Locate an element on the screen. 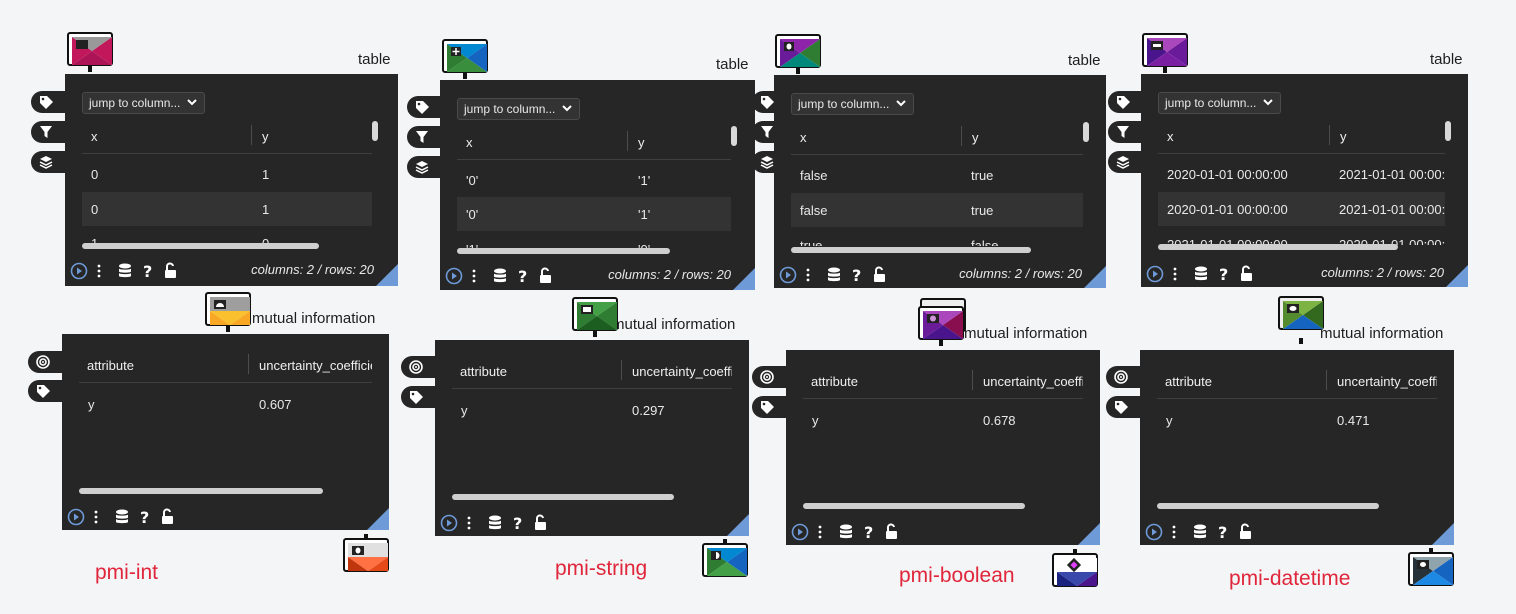 This screenshot has height=614, width=1516. status-text: columns: 2 / rows: 20 is located at coordinates (312, 269).